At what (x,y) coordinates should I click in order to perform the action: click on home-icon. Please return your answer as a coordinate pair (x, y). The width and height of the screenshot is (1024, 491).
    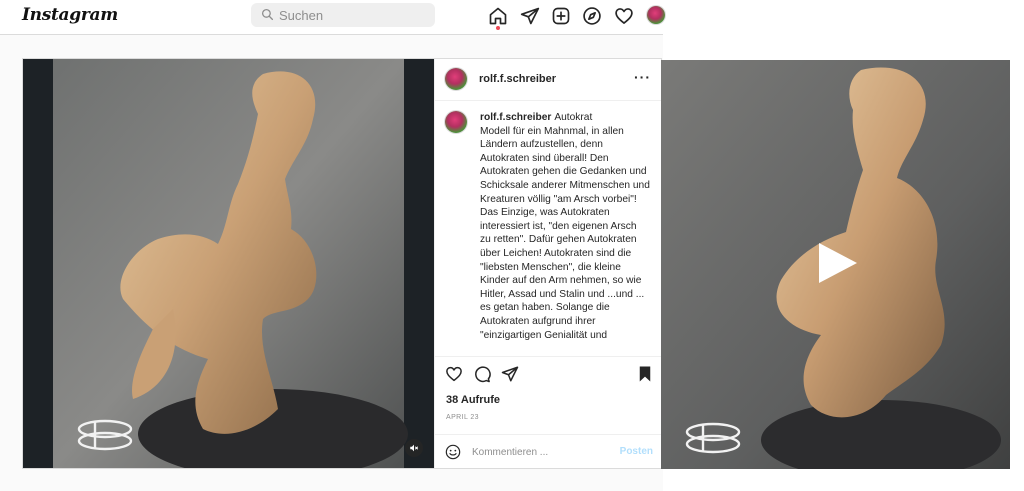
    Looking at the image, I should click on (498, 16).